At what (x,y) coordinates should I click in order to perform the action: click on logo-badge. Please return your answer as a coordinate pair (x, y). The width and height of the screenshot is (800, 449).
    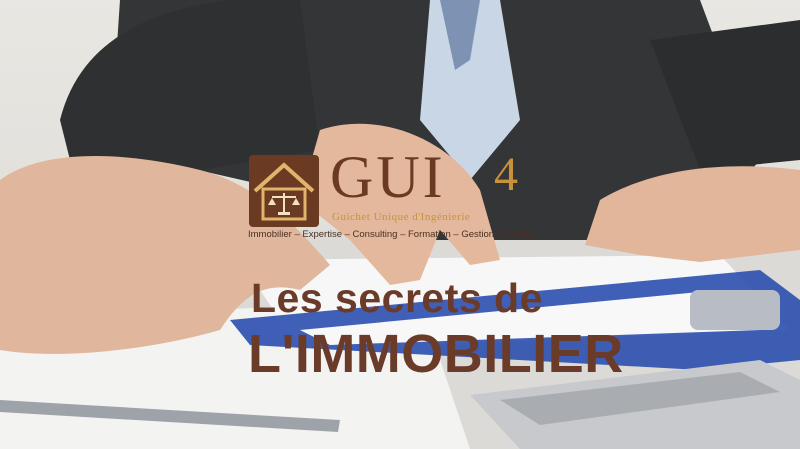
    Looking at the image, I should click on (284, 191).